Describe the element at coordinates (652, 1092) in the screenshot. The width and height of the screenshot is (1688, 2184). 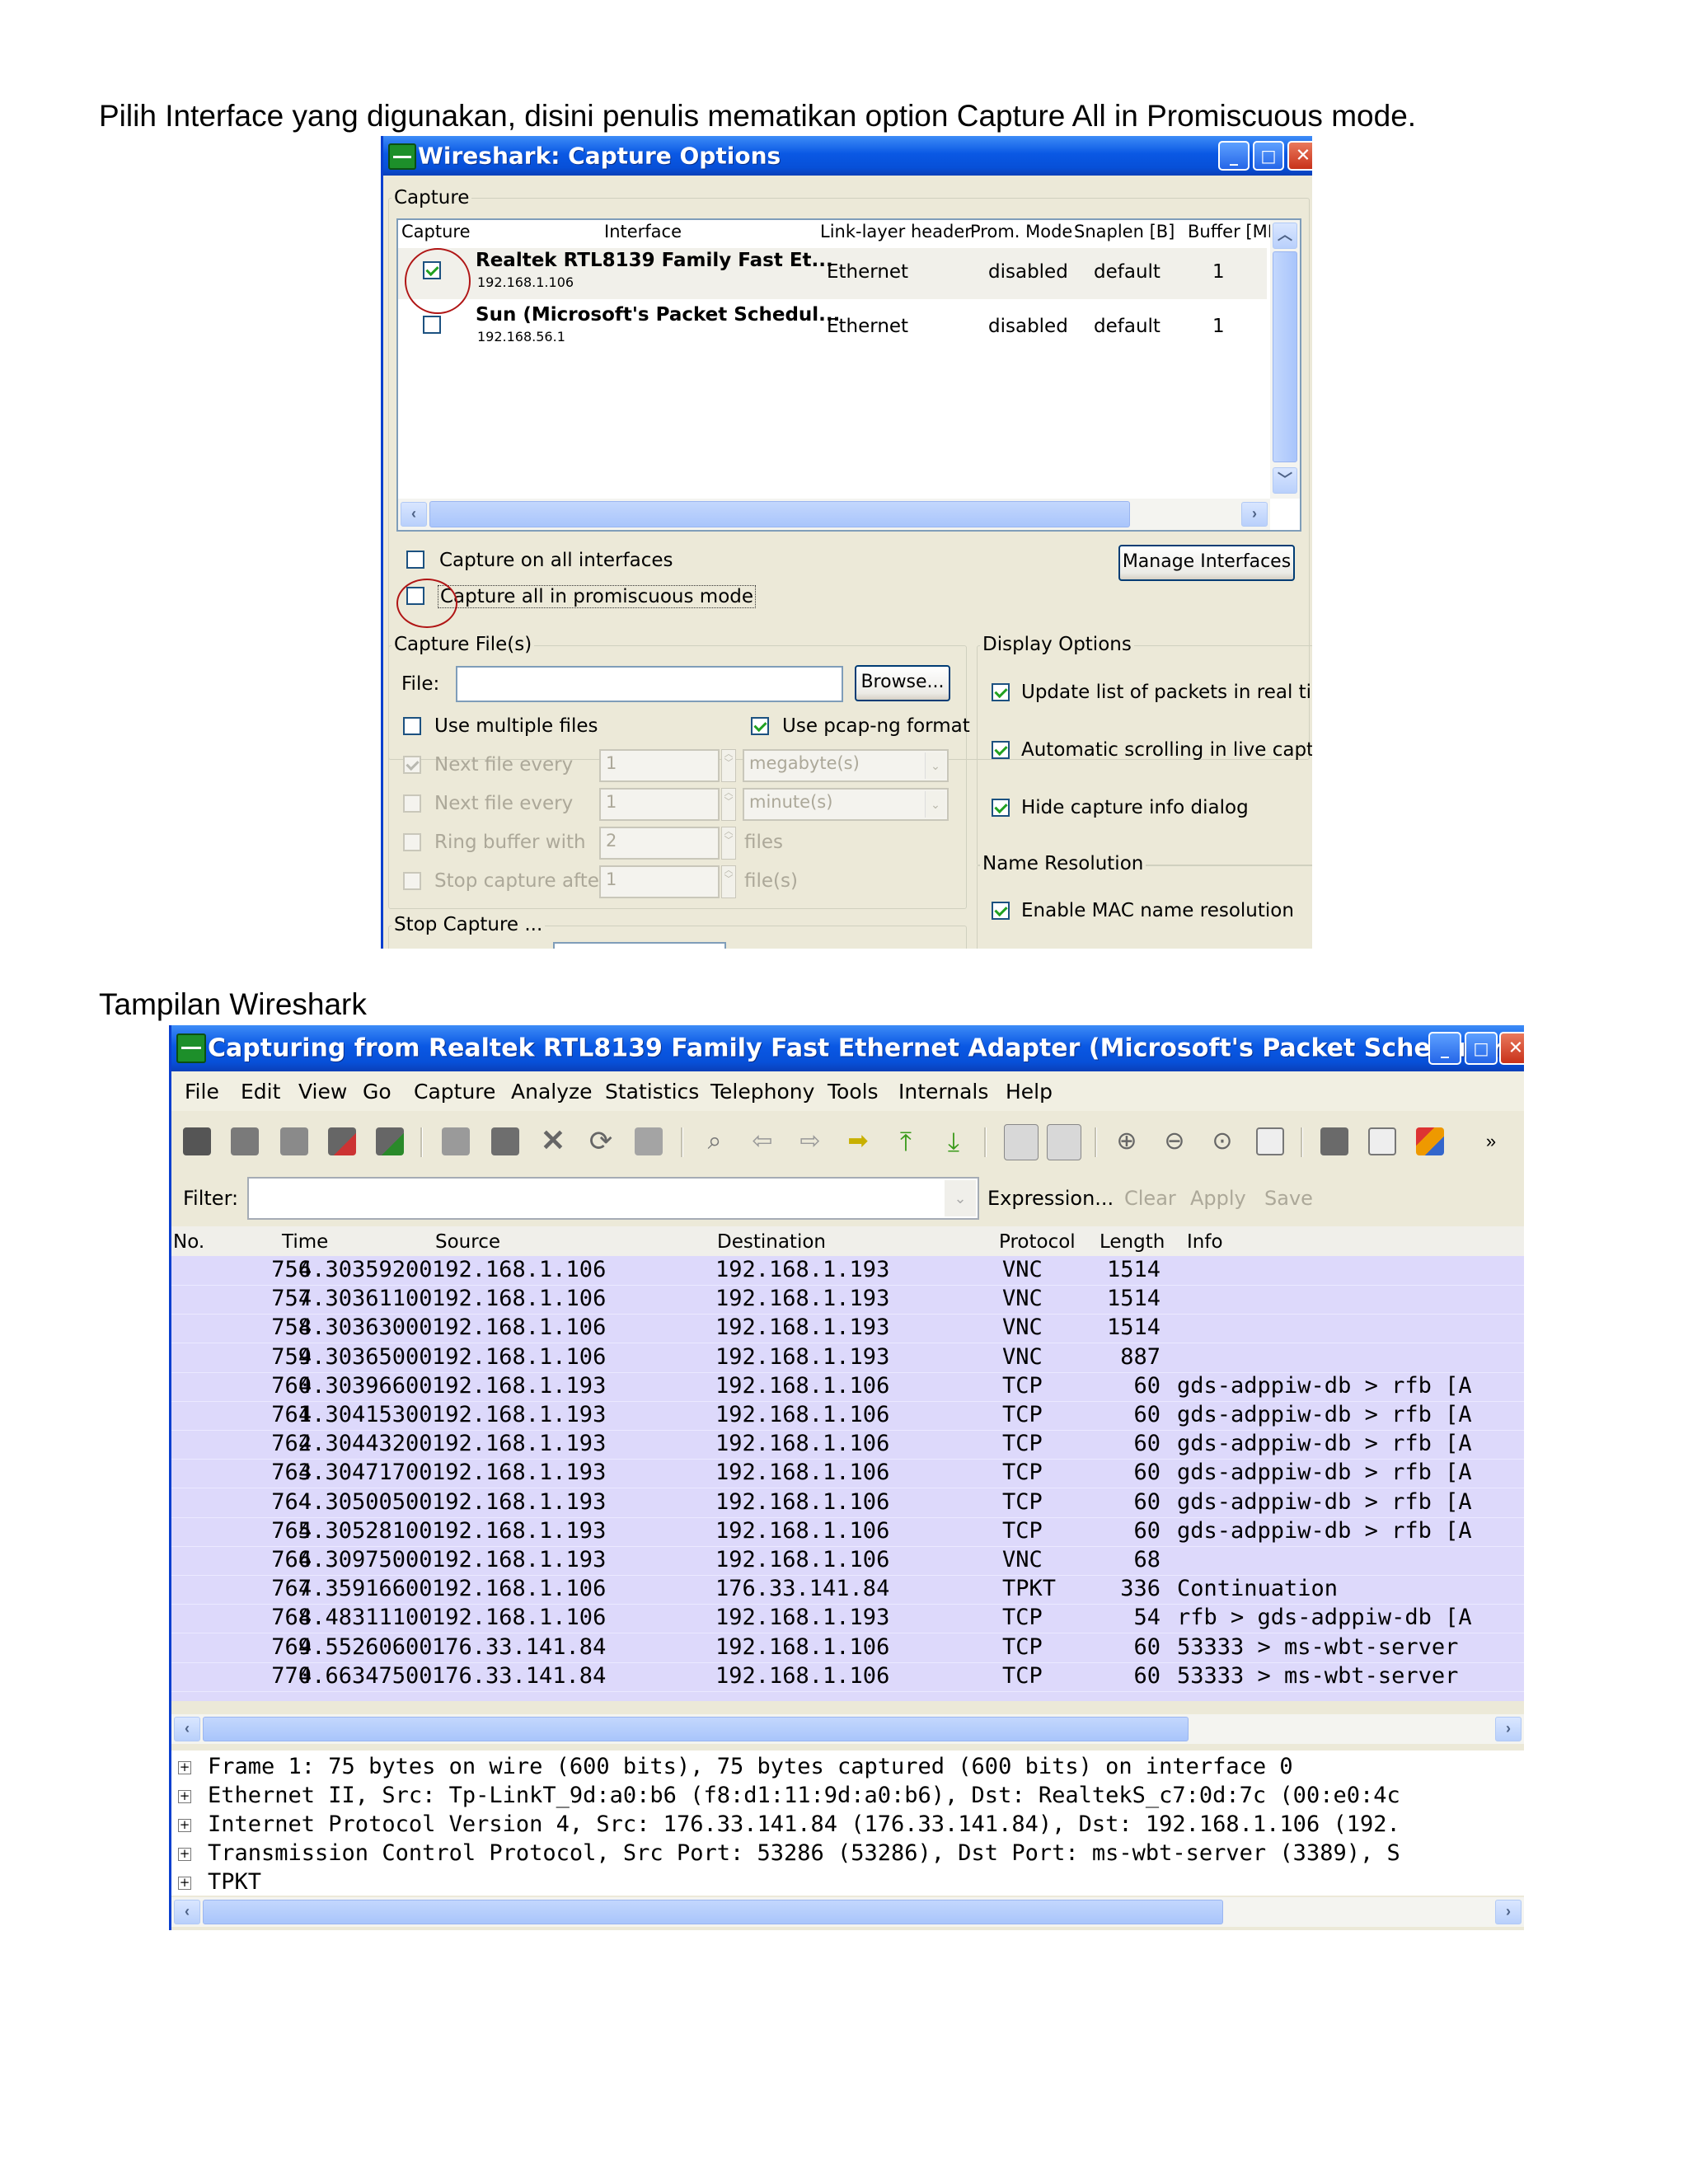
I see `menu-statistics: Statistics` at that location.